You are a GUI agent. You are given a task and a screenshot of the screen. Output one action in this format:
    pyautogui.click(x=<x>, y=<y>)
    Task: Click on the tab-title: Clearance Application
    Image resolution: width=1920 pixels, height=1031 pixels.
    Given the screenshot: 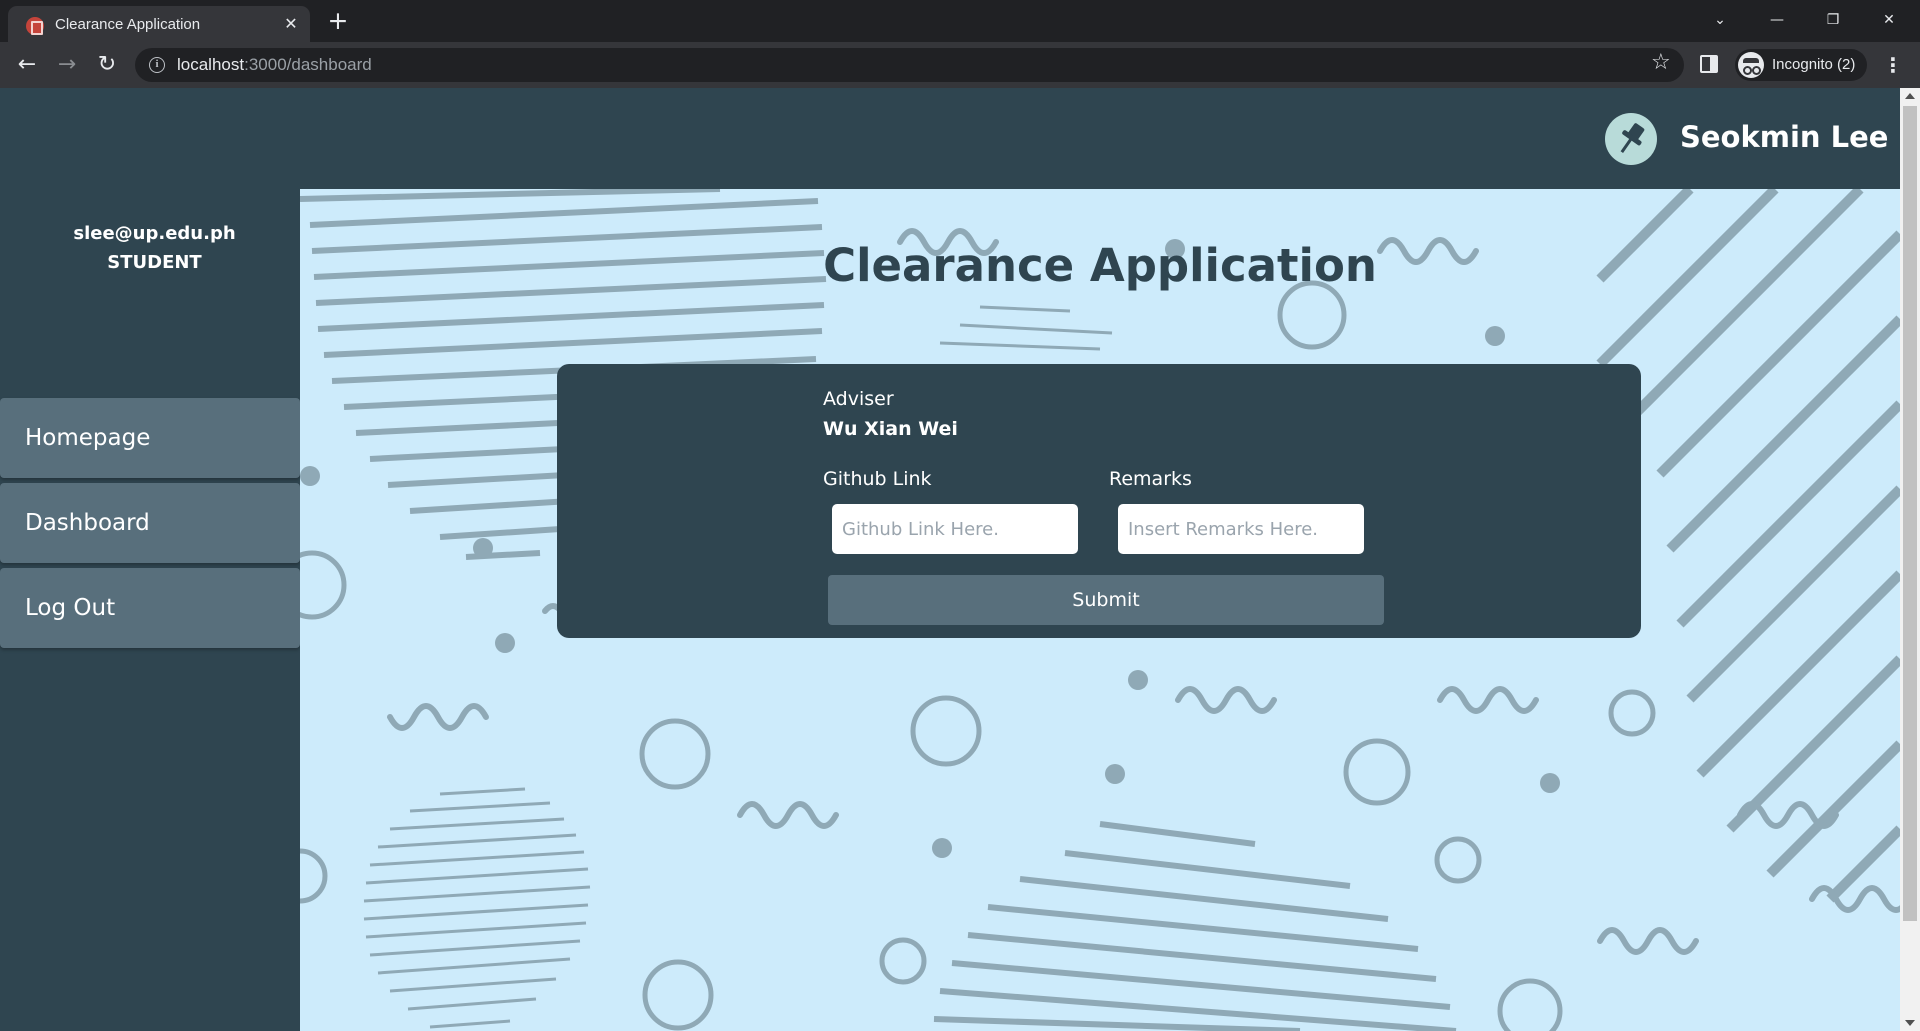 What is the action you would take?
    pyautogui.click(x=128, y=24)
    